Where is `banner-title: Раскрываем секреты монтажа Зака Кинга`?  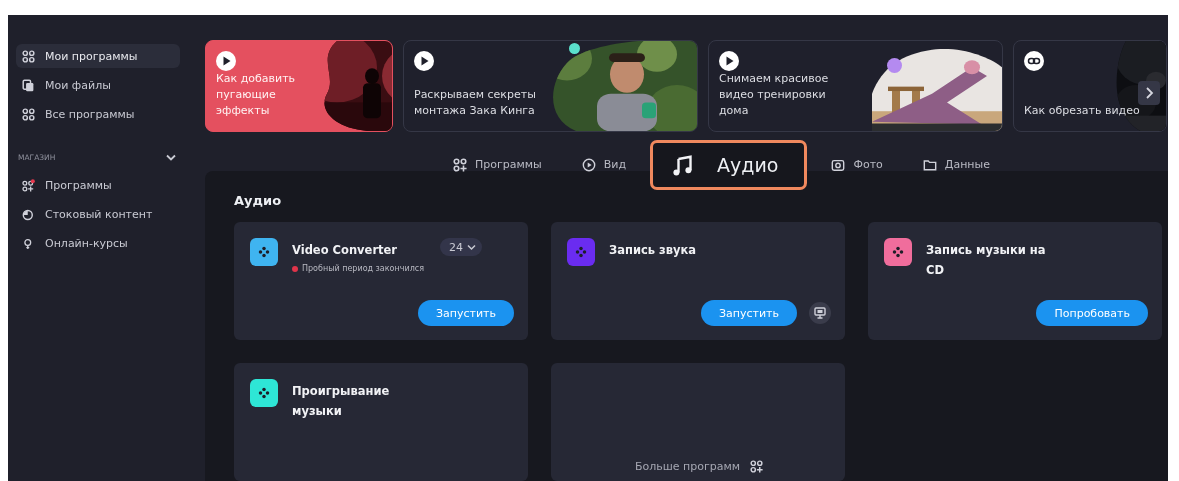
banner-title: Раскрываем секреты монтажа Зака Кинга is located at coordinates (475, 103).